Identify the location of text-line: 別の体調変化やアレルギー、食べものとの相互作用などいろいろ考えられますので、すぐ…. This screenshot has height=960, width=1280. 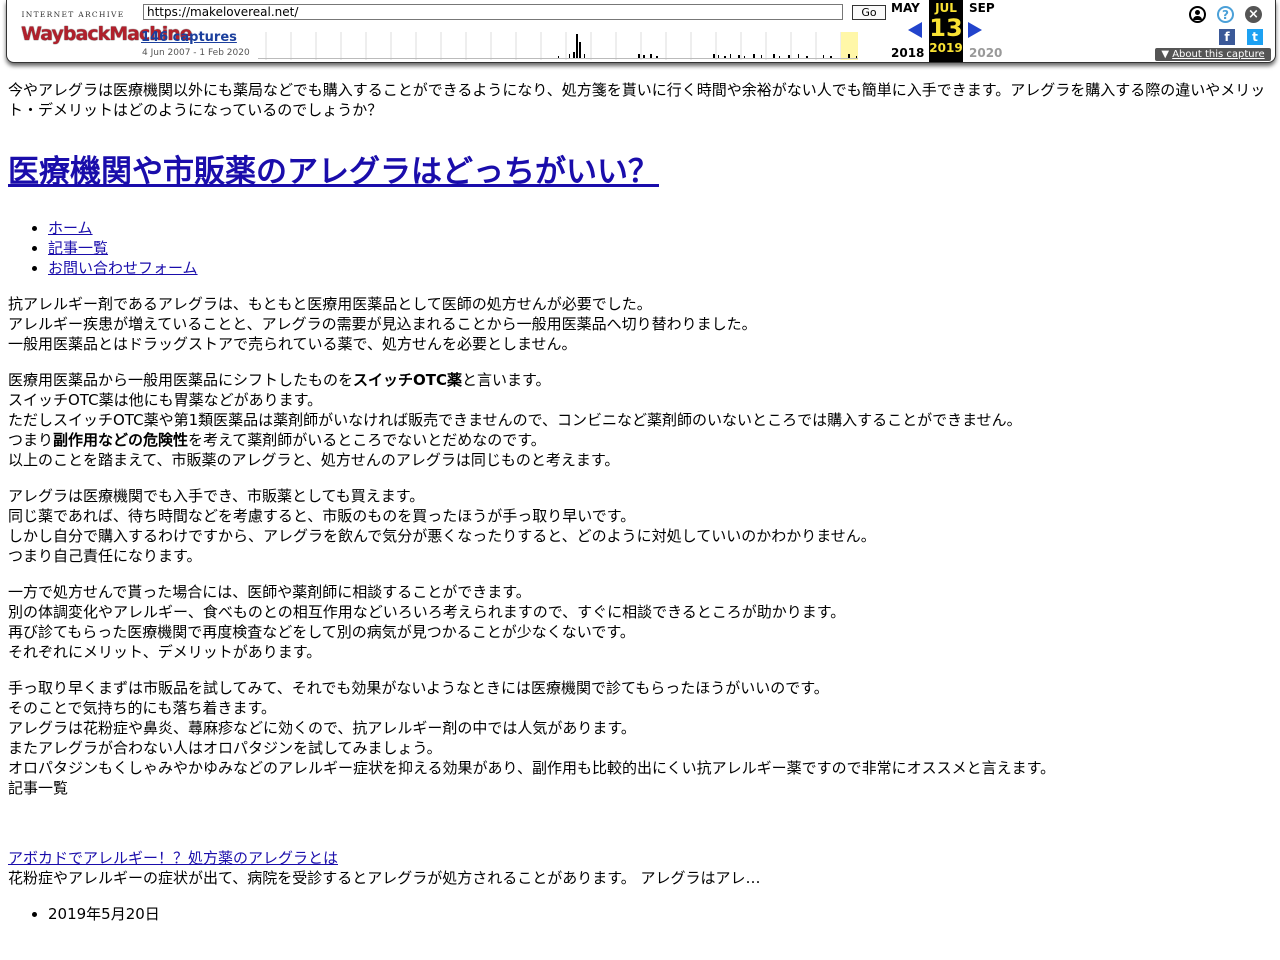
(427, 612).